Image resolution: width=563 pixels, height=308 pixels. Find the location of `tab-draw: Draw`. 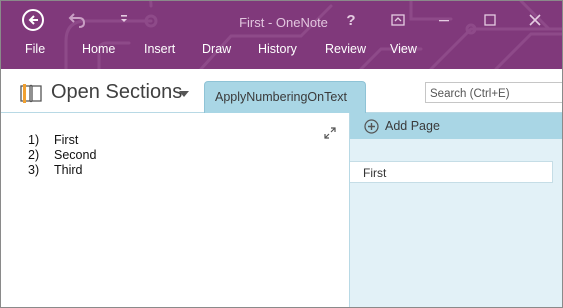

tab-draw: Draw is located at coordinates (216, 49).